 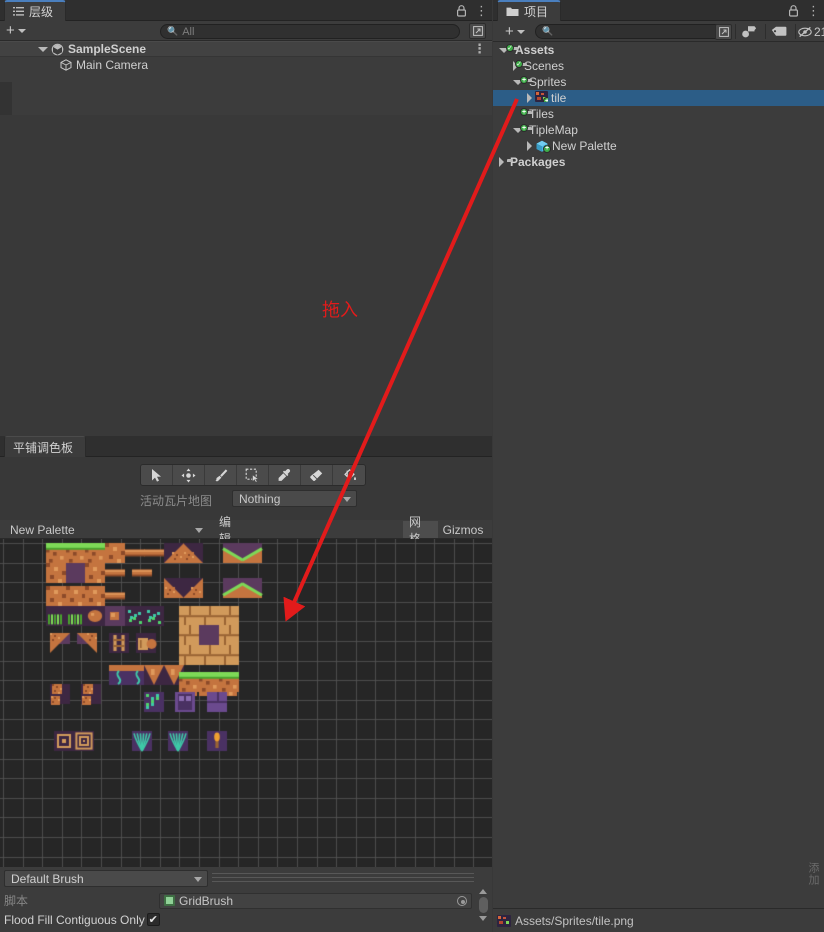 What do you see at coordinates (57, 49) in the screenshot?
I see `unity-scene-icon` at bounding box center [57, 49].